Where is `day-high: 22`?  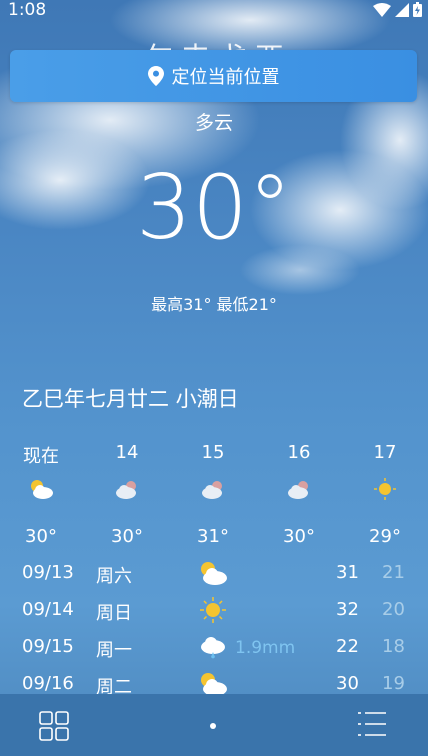 day-high: 22 is located at coordinates (347, 646).